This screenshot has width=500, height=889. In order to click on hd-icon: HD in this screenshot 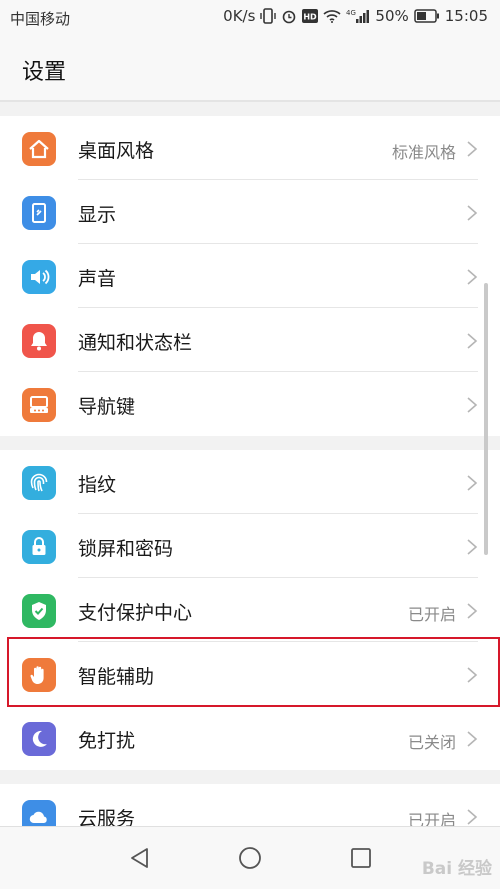, I will do `click(310, 16)`.